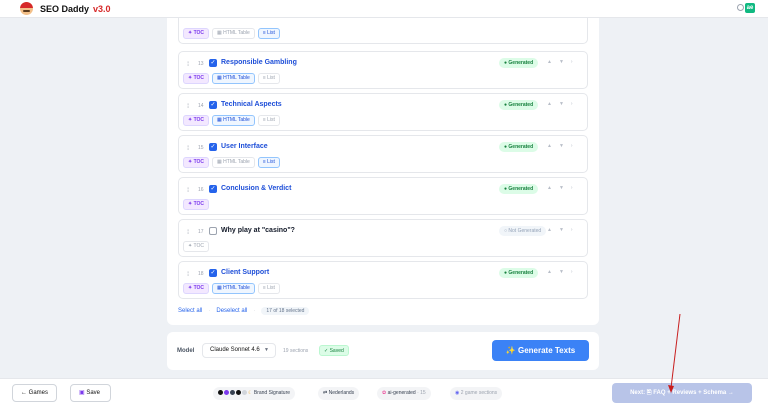  Describe the element at coordinates (674, 353) in the screenshot. I see `annotation-arrow` at that location.